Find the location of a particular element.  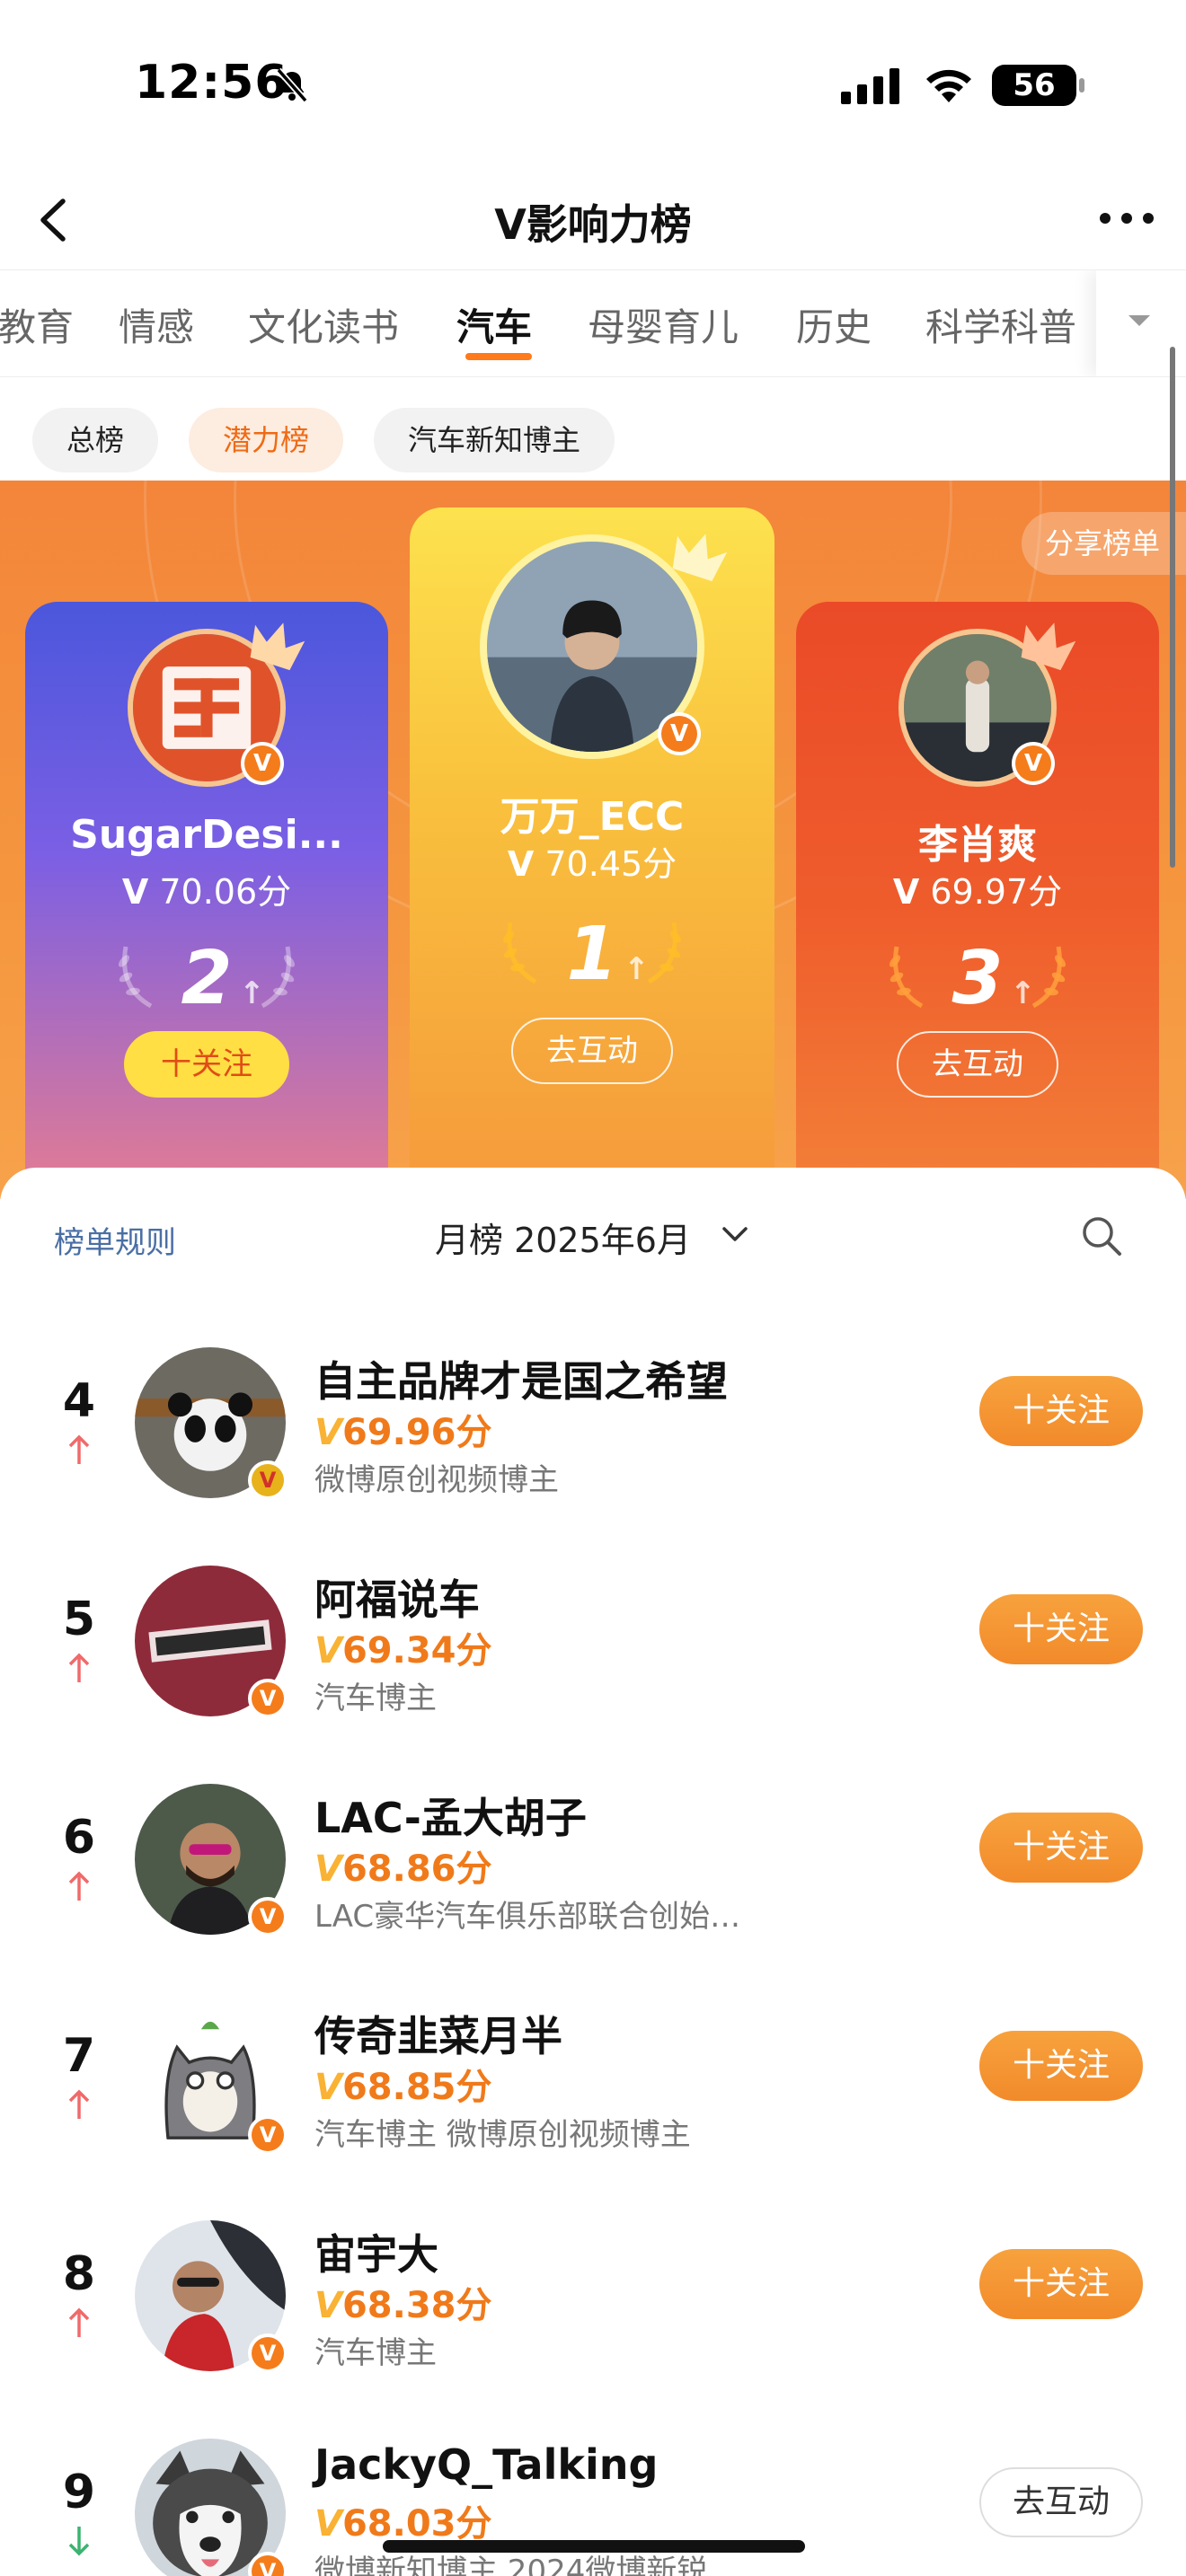

list-item: 5 V 阿福说车 V69.34分 汽车博主 十关注 is located at coordinates (593, 1648).